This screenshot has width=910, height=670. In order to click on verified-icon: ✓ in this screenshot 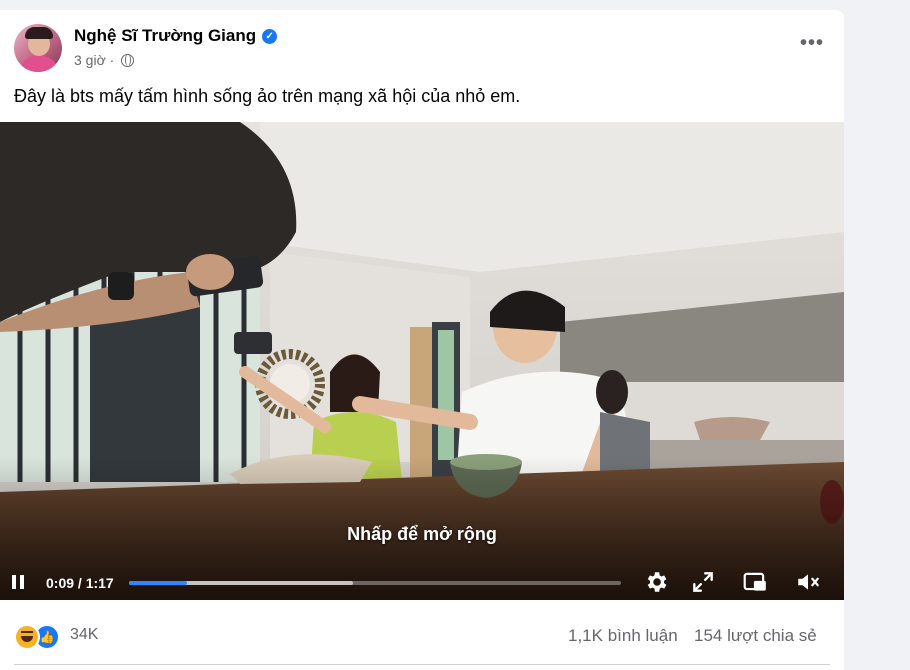, I will do `click(270, 36)`.